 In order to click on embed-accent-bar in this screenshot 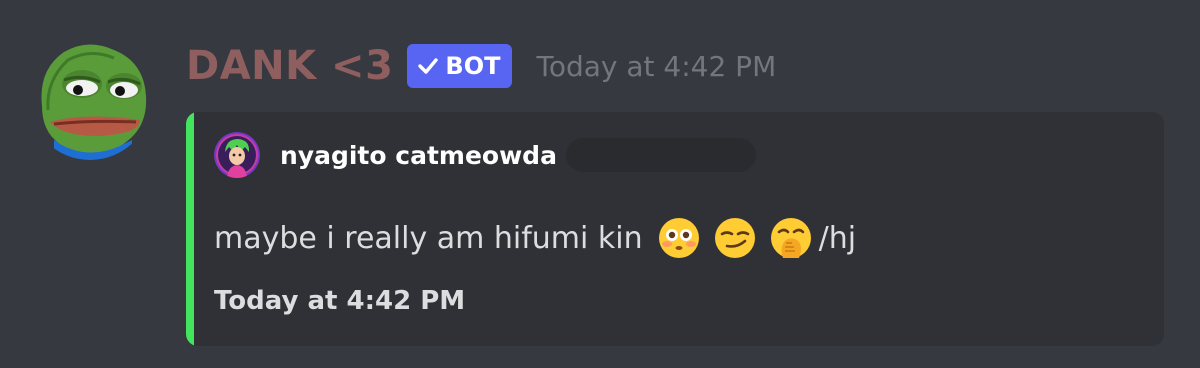, I will do `click(190, 229)`.